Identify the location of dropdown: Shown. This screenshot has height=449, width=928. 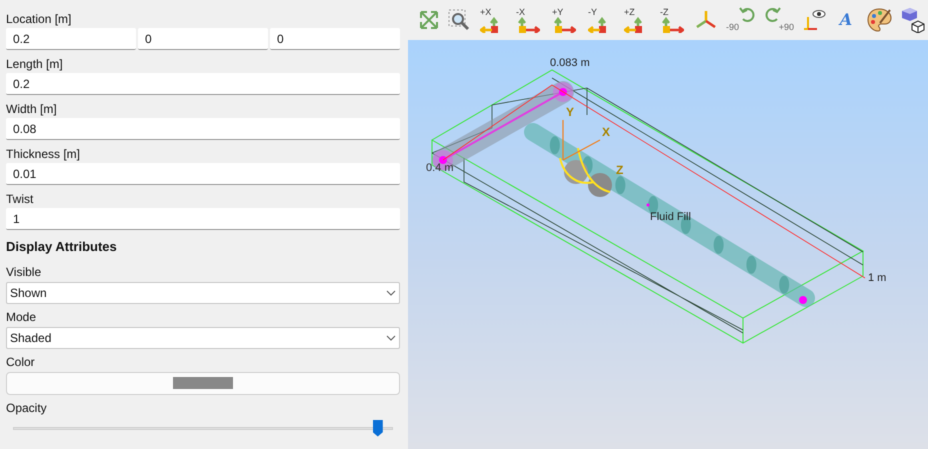
(203, 293).